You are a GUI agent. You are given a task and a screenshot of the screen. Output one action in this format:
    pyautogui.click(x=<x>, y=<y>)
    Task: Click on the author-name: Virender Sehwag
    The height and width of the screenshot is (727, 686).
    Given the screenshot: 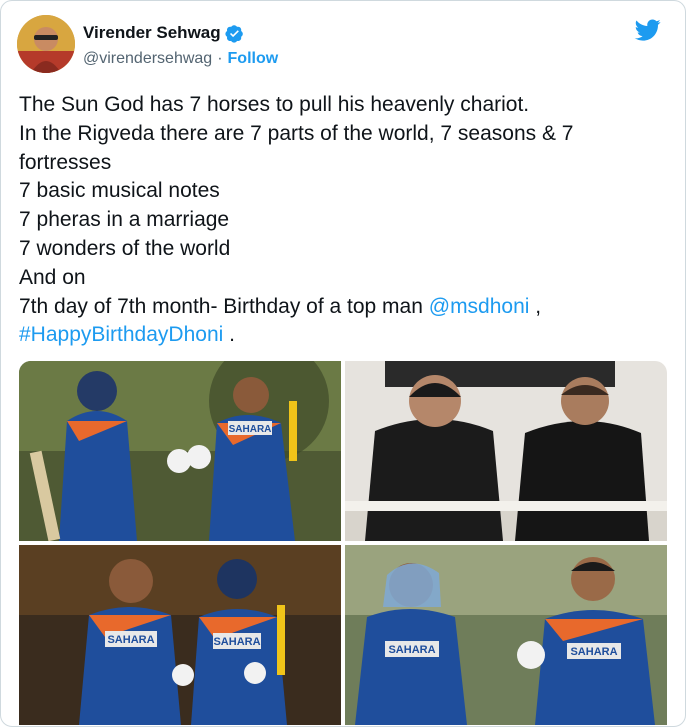 What is the action you would take?
    pyautogui.click(x=152, y=33)
    